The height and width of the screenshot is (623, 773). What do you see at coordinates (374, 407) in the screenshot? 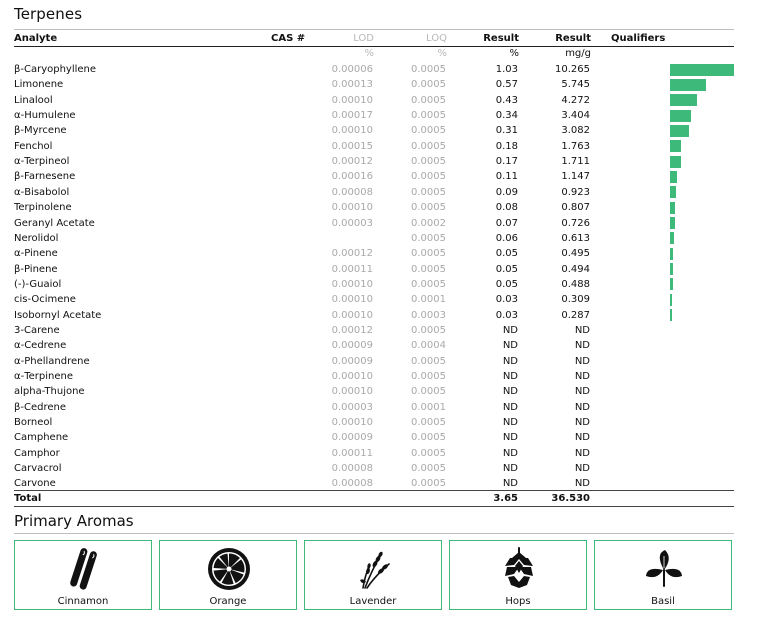
I see `table-row: β-Cedrene 0.00003 0.0001 ND ND` at bounding box center [374, 407].